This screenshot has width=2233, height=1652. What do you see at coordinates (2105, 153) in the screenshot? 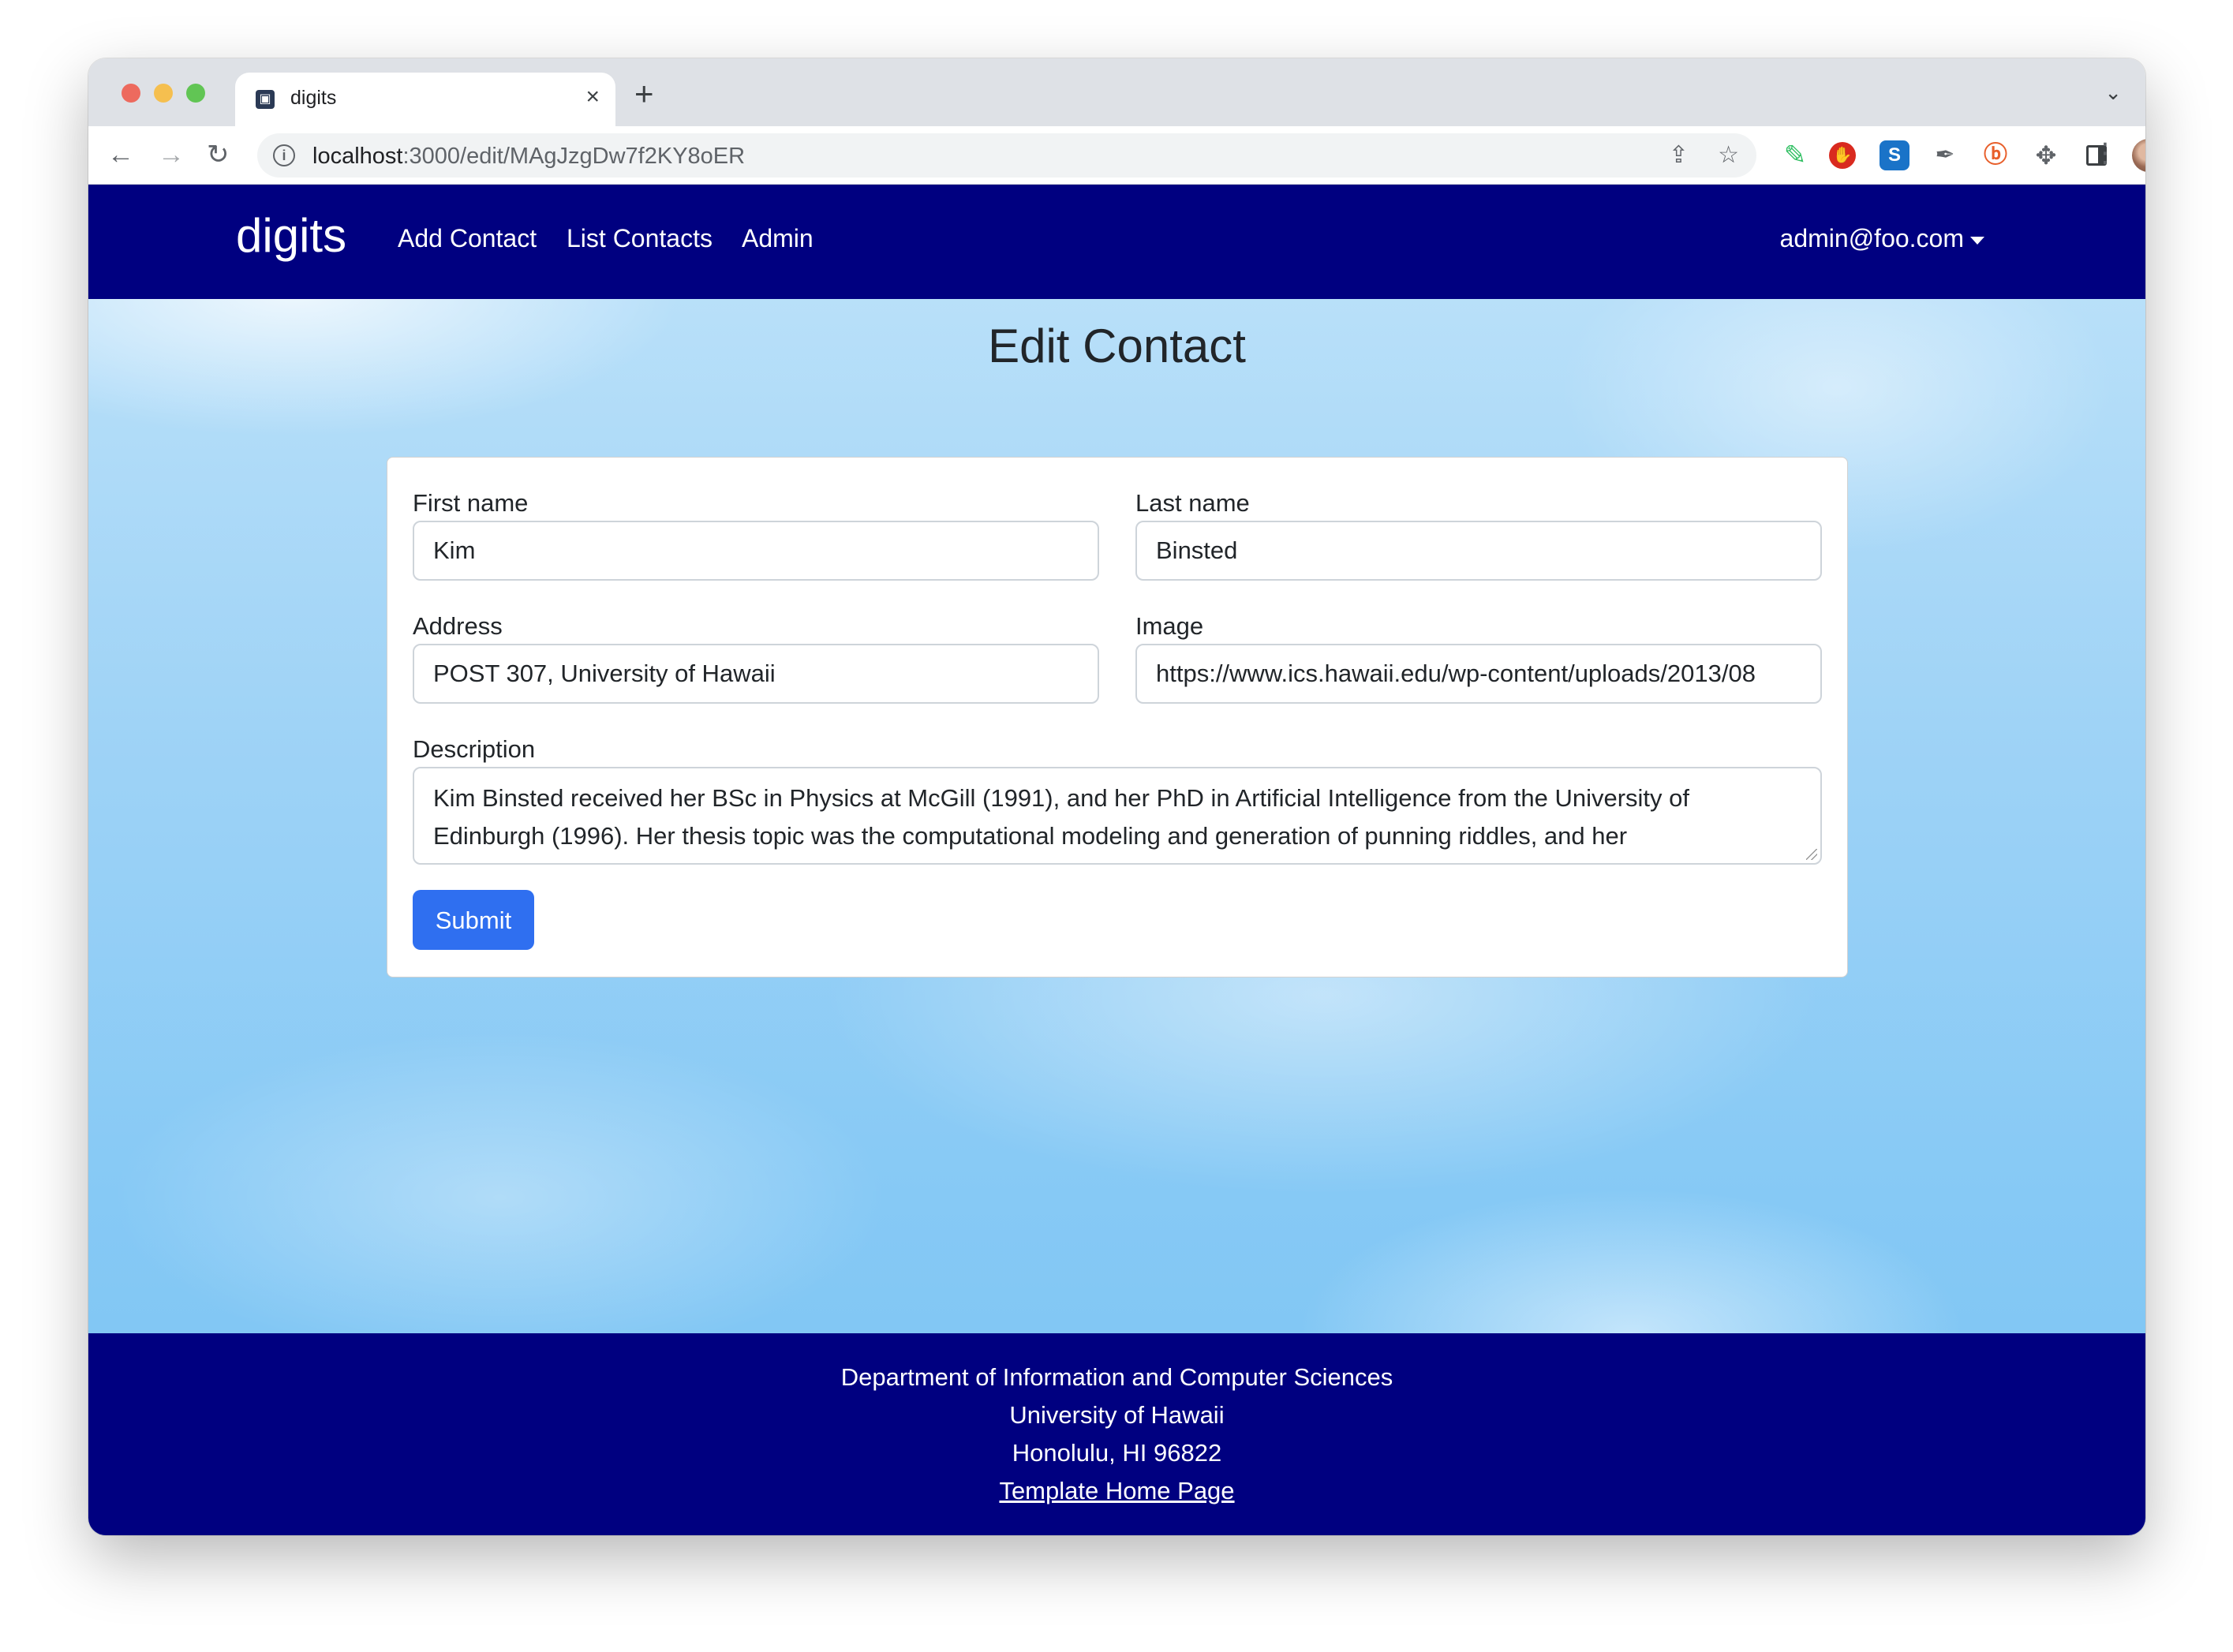
I see `browser-menu-kebab-icon: ⋮` at bounding box center [2105, 153].